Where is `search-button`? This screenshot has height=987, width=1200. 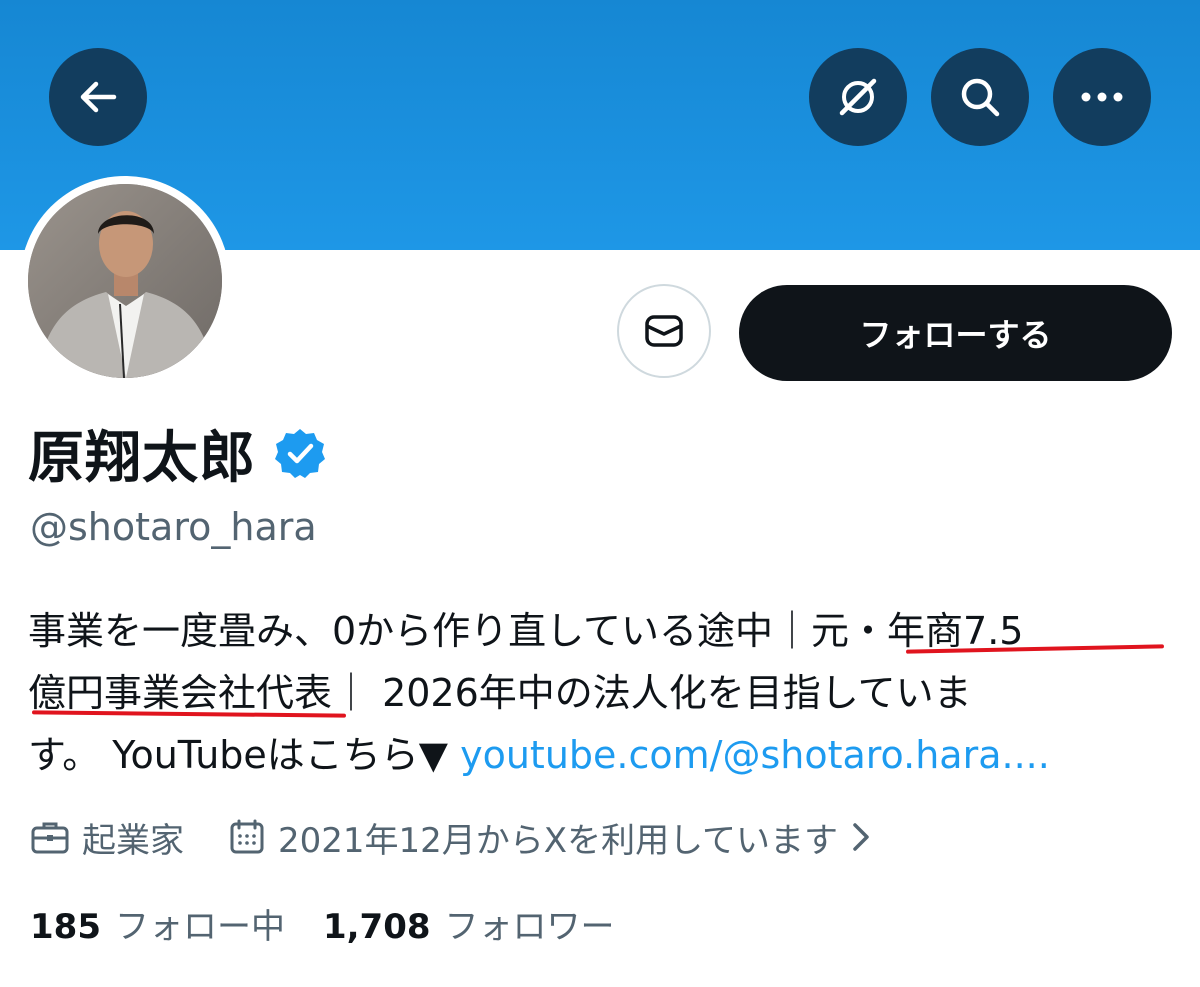
search-button is located at coordinates (980, 97).